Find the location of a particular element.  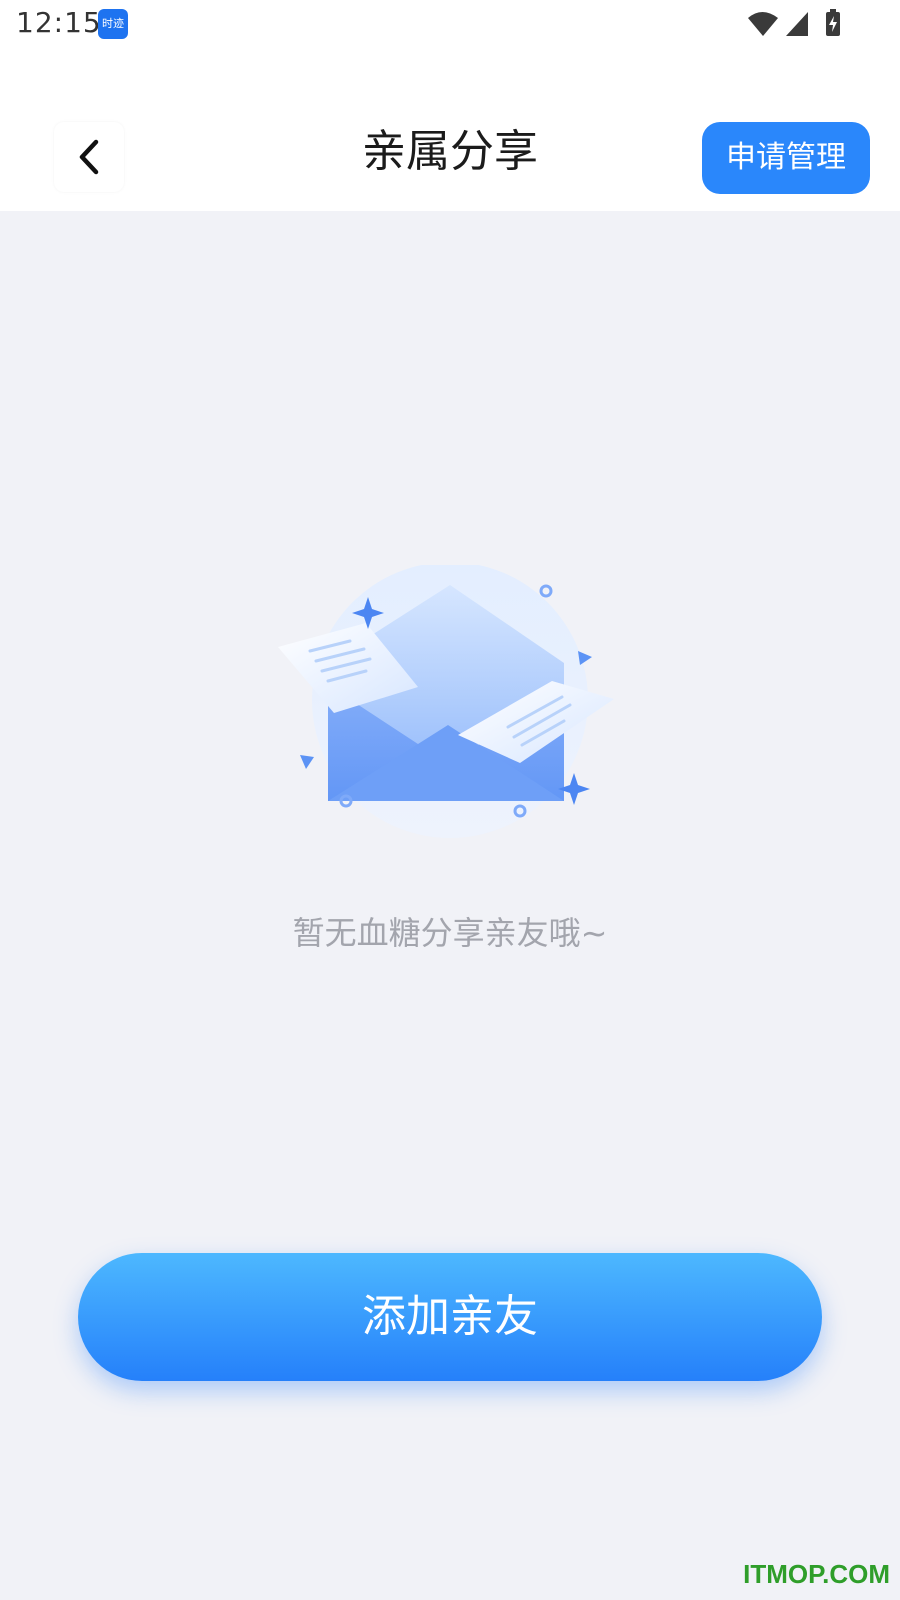

envelope-with-letters-icon is located at coordinates (446, 701).